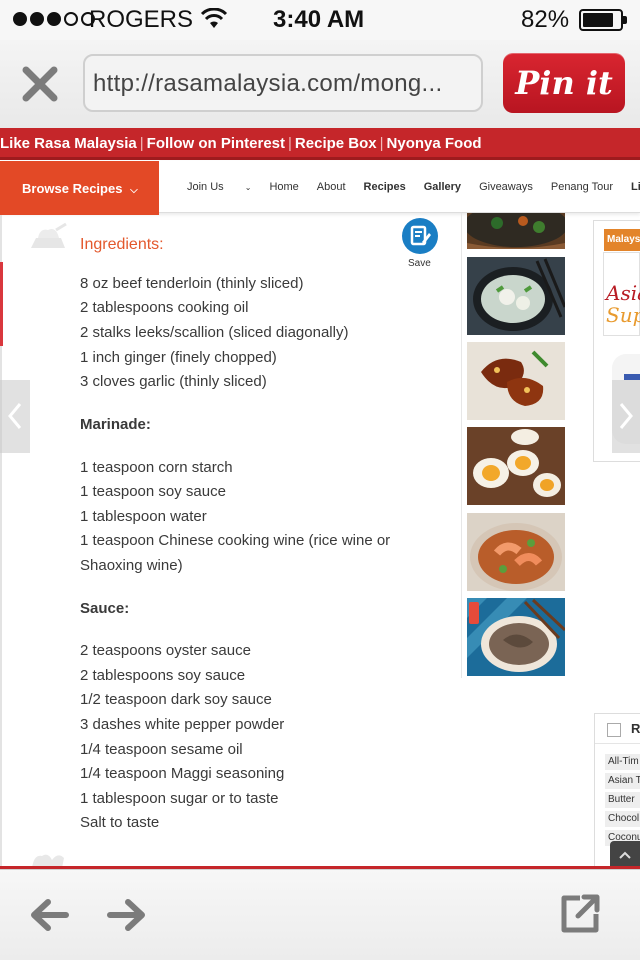 The image size is (640, 960). Describe the element at coordinates (385, 187) in the screenshot. I see `nav-recipes: Recipes` at that location.